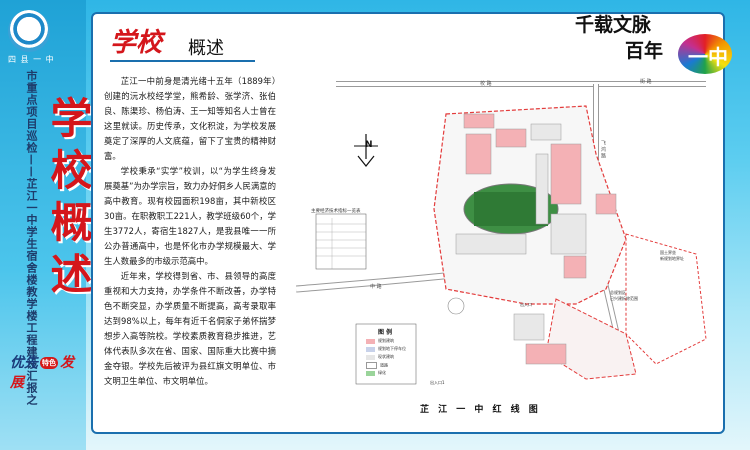 The width and height of the screenshot is (750, 450). I want to click on map-caption: 芷 江 一 中 红 线 图, so click(480, 410).